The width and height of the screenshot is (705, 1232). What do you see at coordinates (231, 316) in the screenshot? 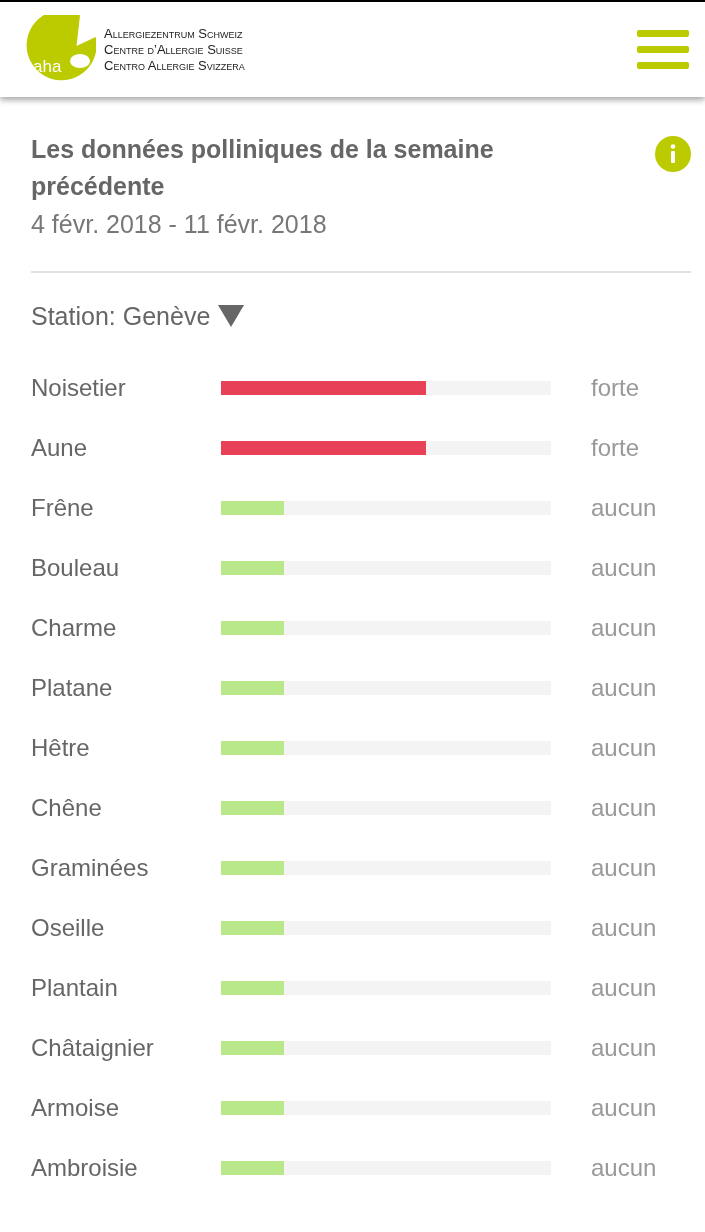
I see `caret-icon` at bounding box center [231, 316].